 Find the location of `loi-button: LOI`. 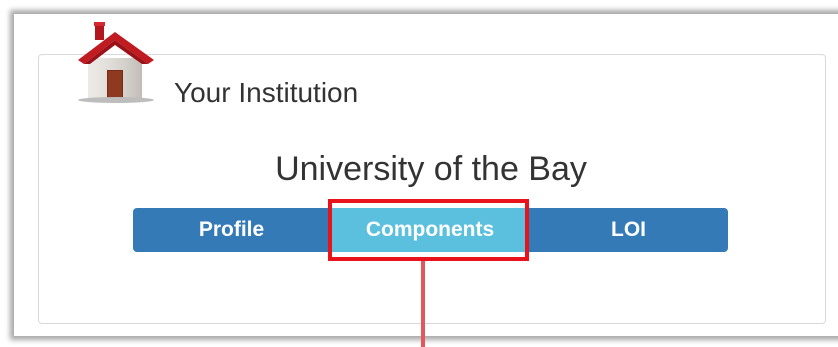

loi-button: LOI is located at coordinates (628, 230).